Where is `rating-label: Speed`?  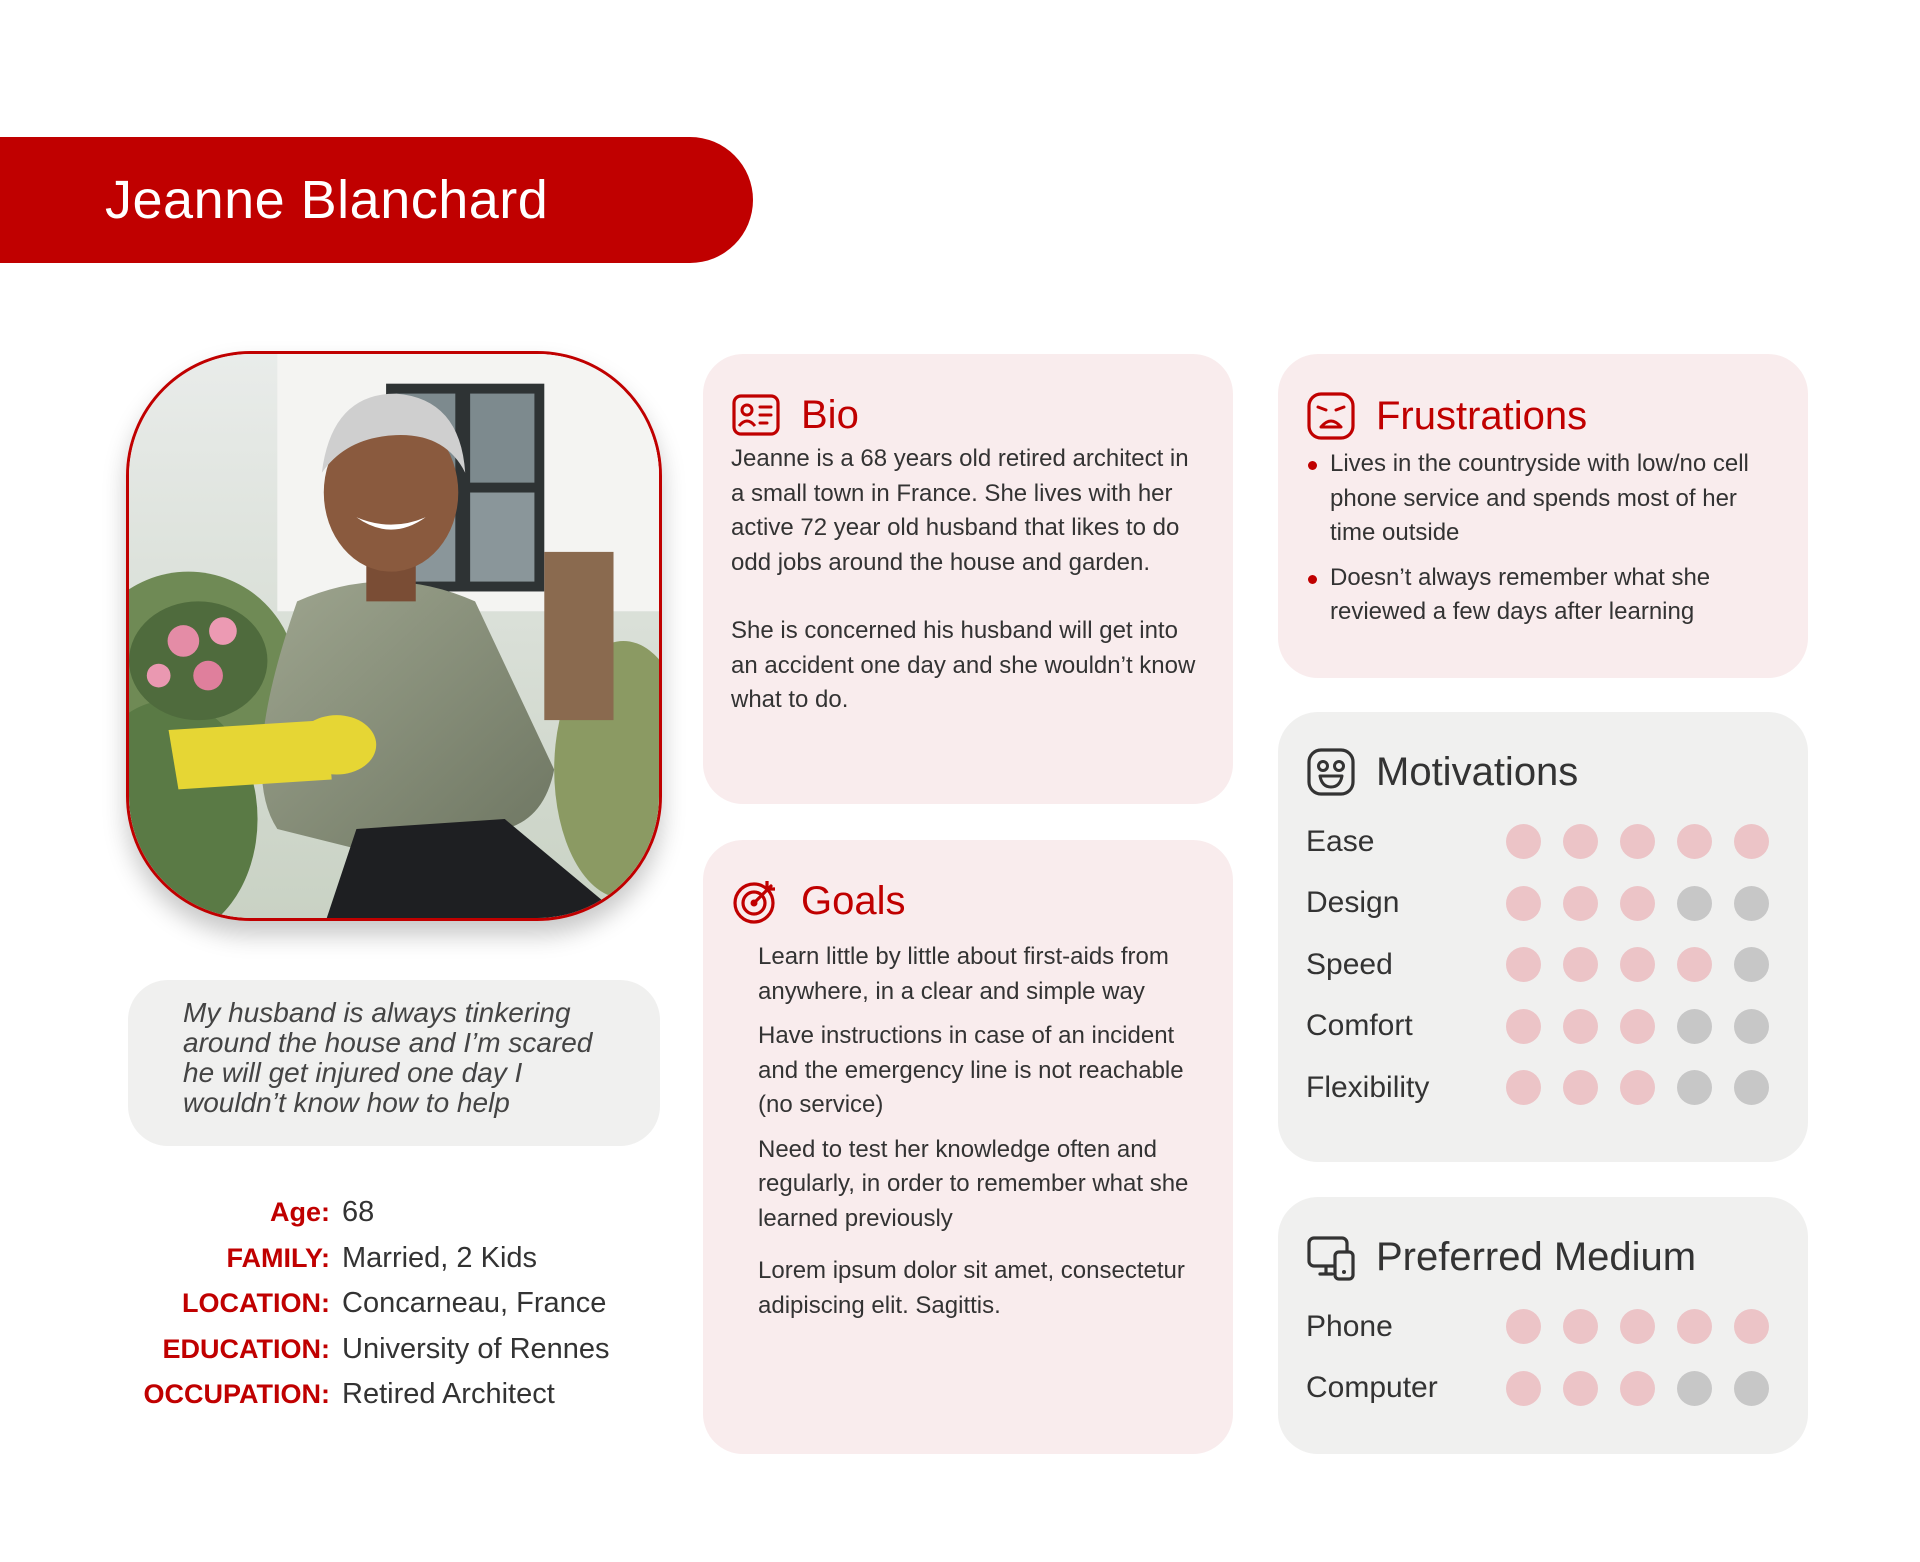 rating-label: Speed is located at coordinates (1349, 964).